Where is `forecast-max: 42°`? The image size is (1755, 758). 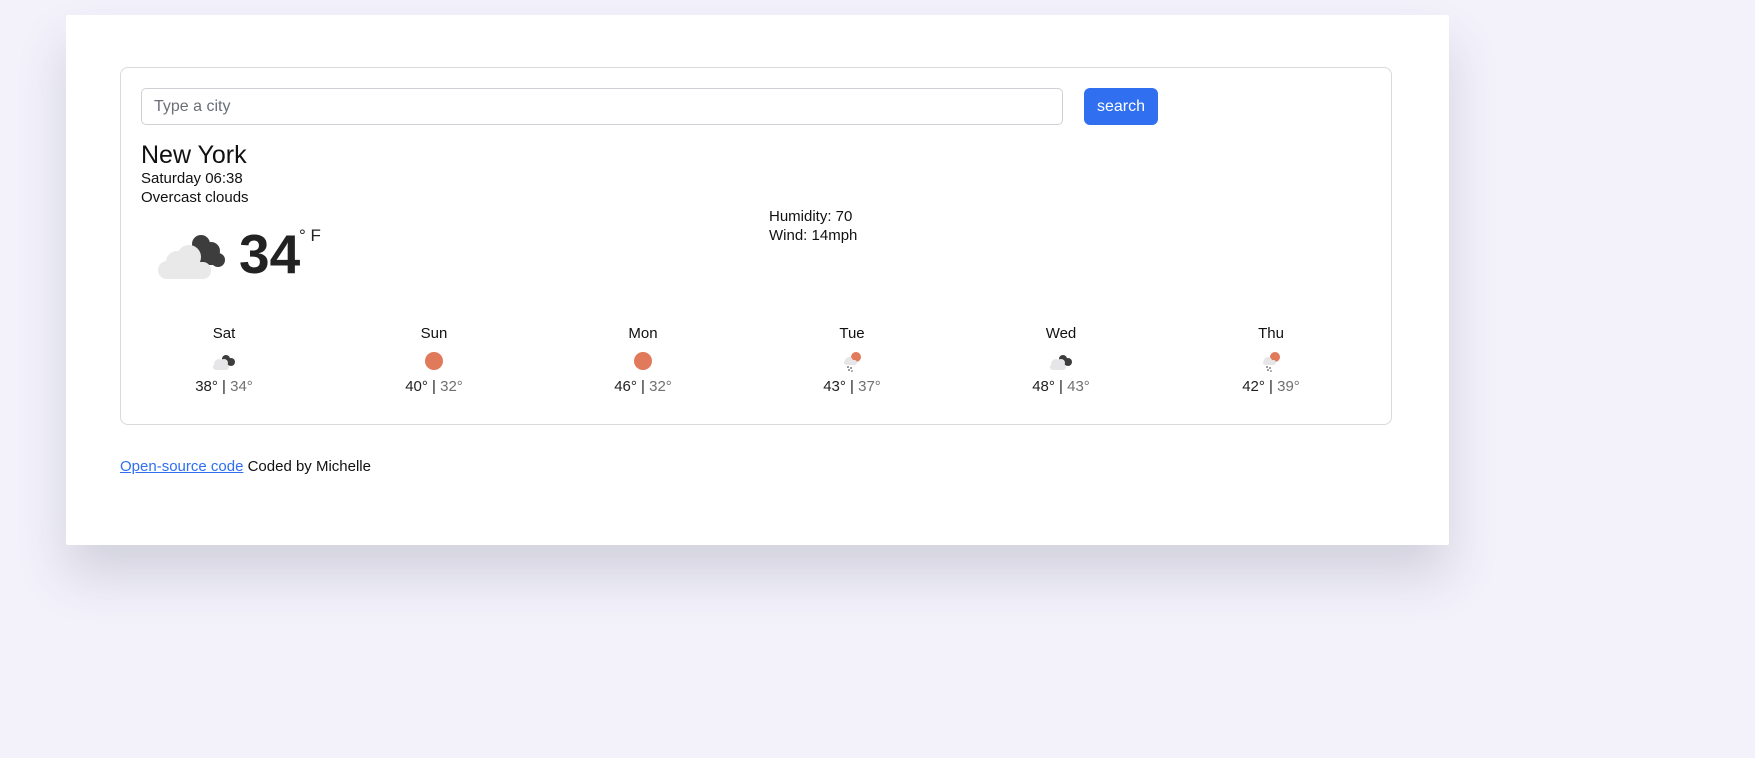
forecast-max: 42° is located at coordinates (1253, 386).